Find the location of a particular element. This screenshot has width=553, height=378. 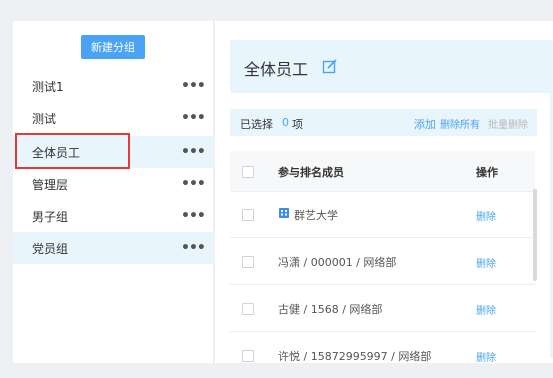

group-item: 党员组 ••• is located at coordinates (113, 248).